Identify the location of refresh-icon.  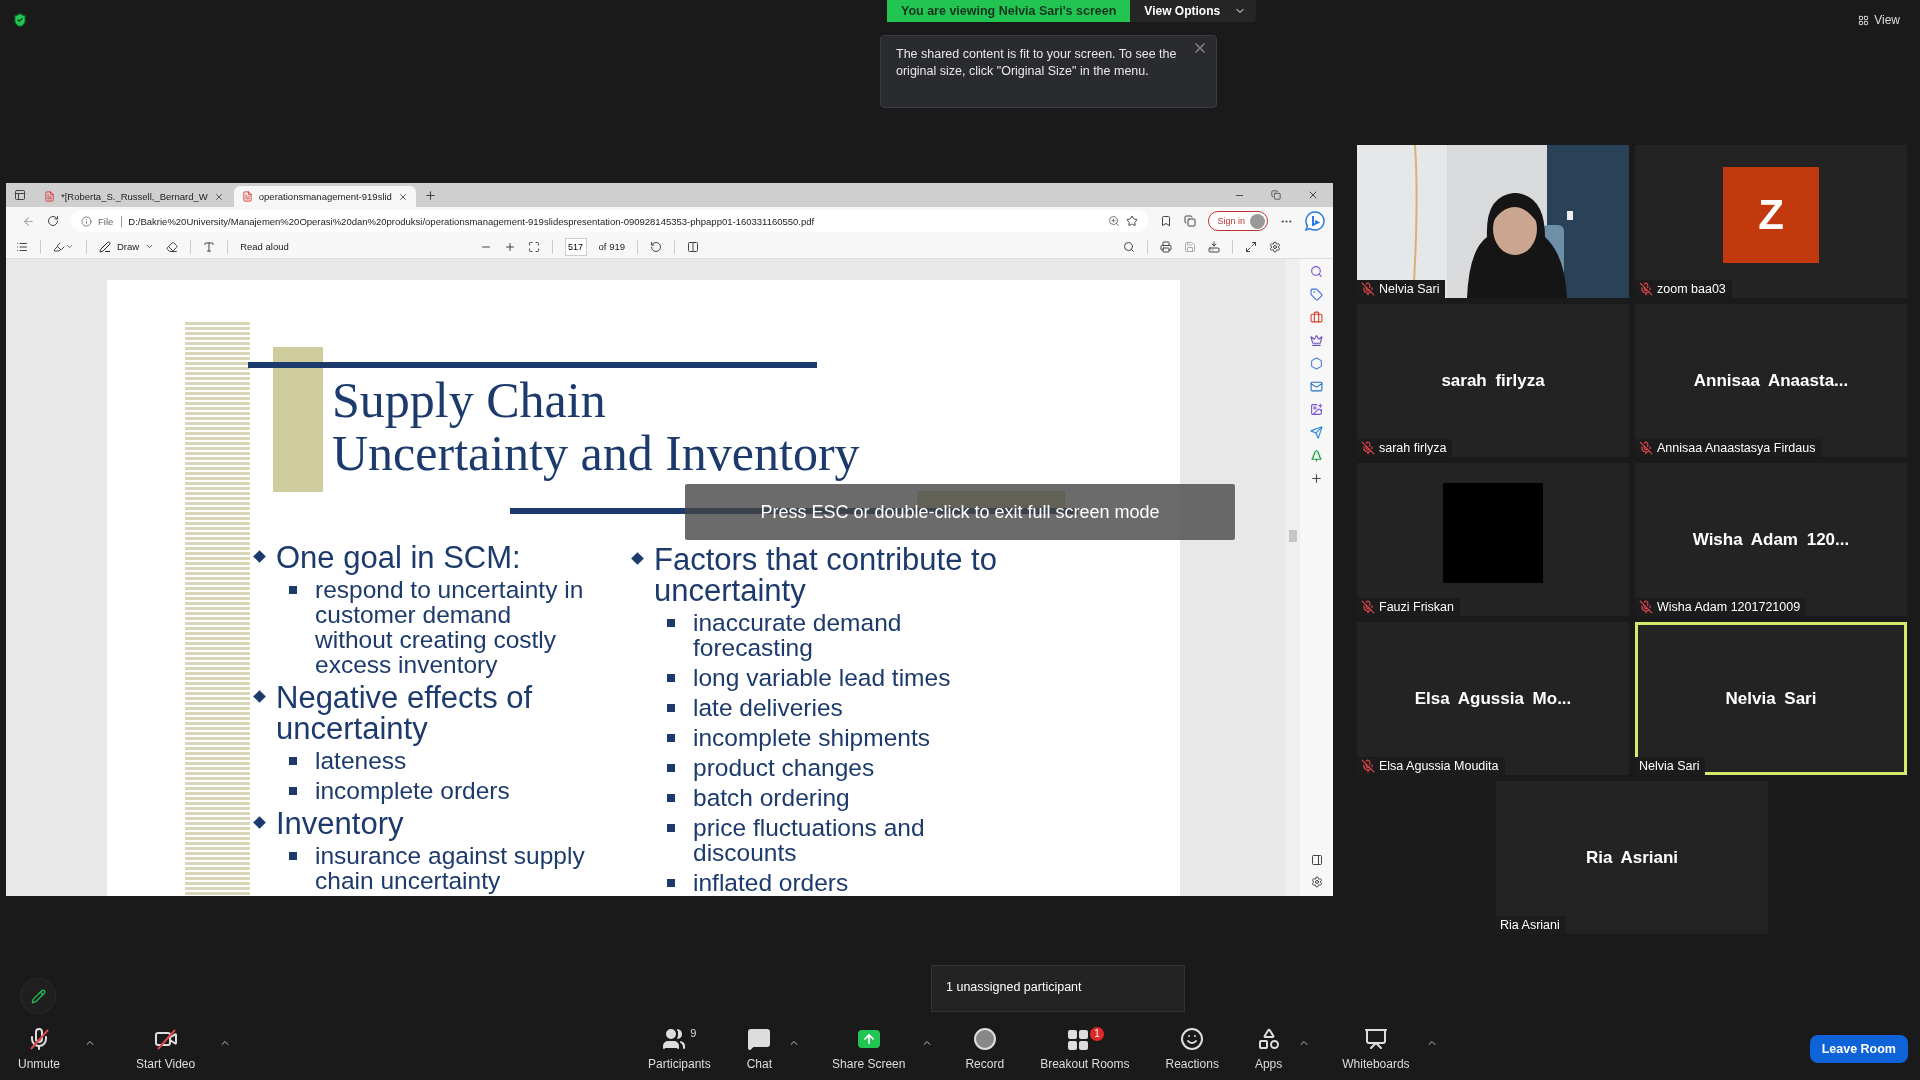
(53, 221).